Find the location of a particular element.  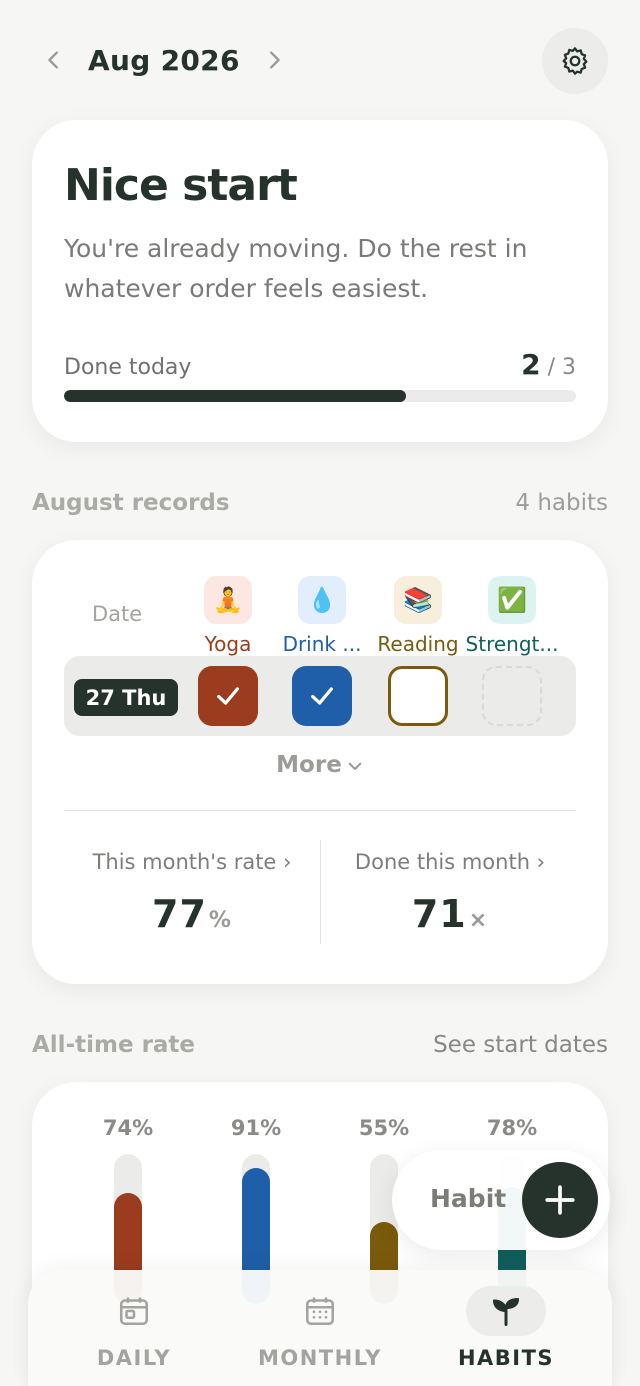

records-section-header: August records 4 habits is located at coordinates (320, 503).